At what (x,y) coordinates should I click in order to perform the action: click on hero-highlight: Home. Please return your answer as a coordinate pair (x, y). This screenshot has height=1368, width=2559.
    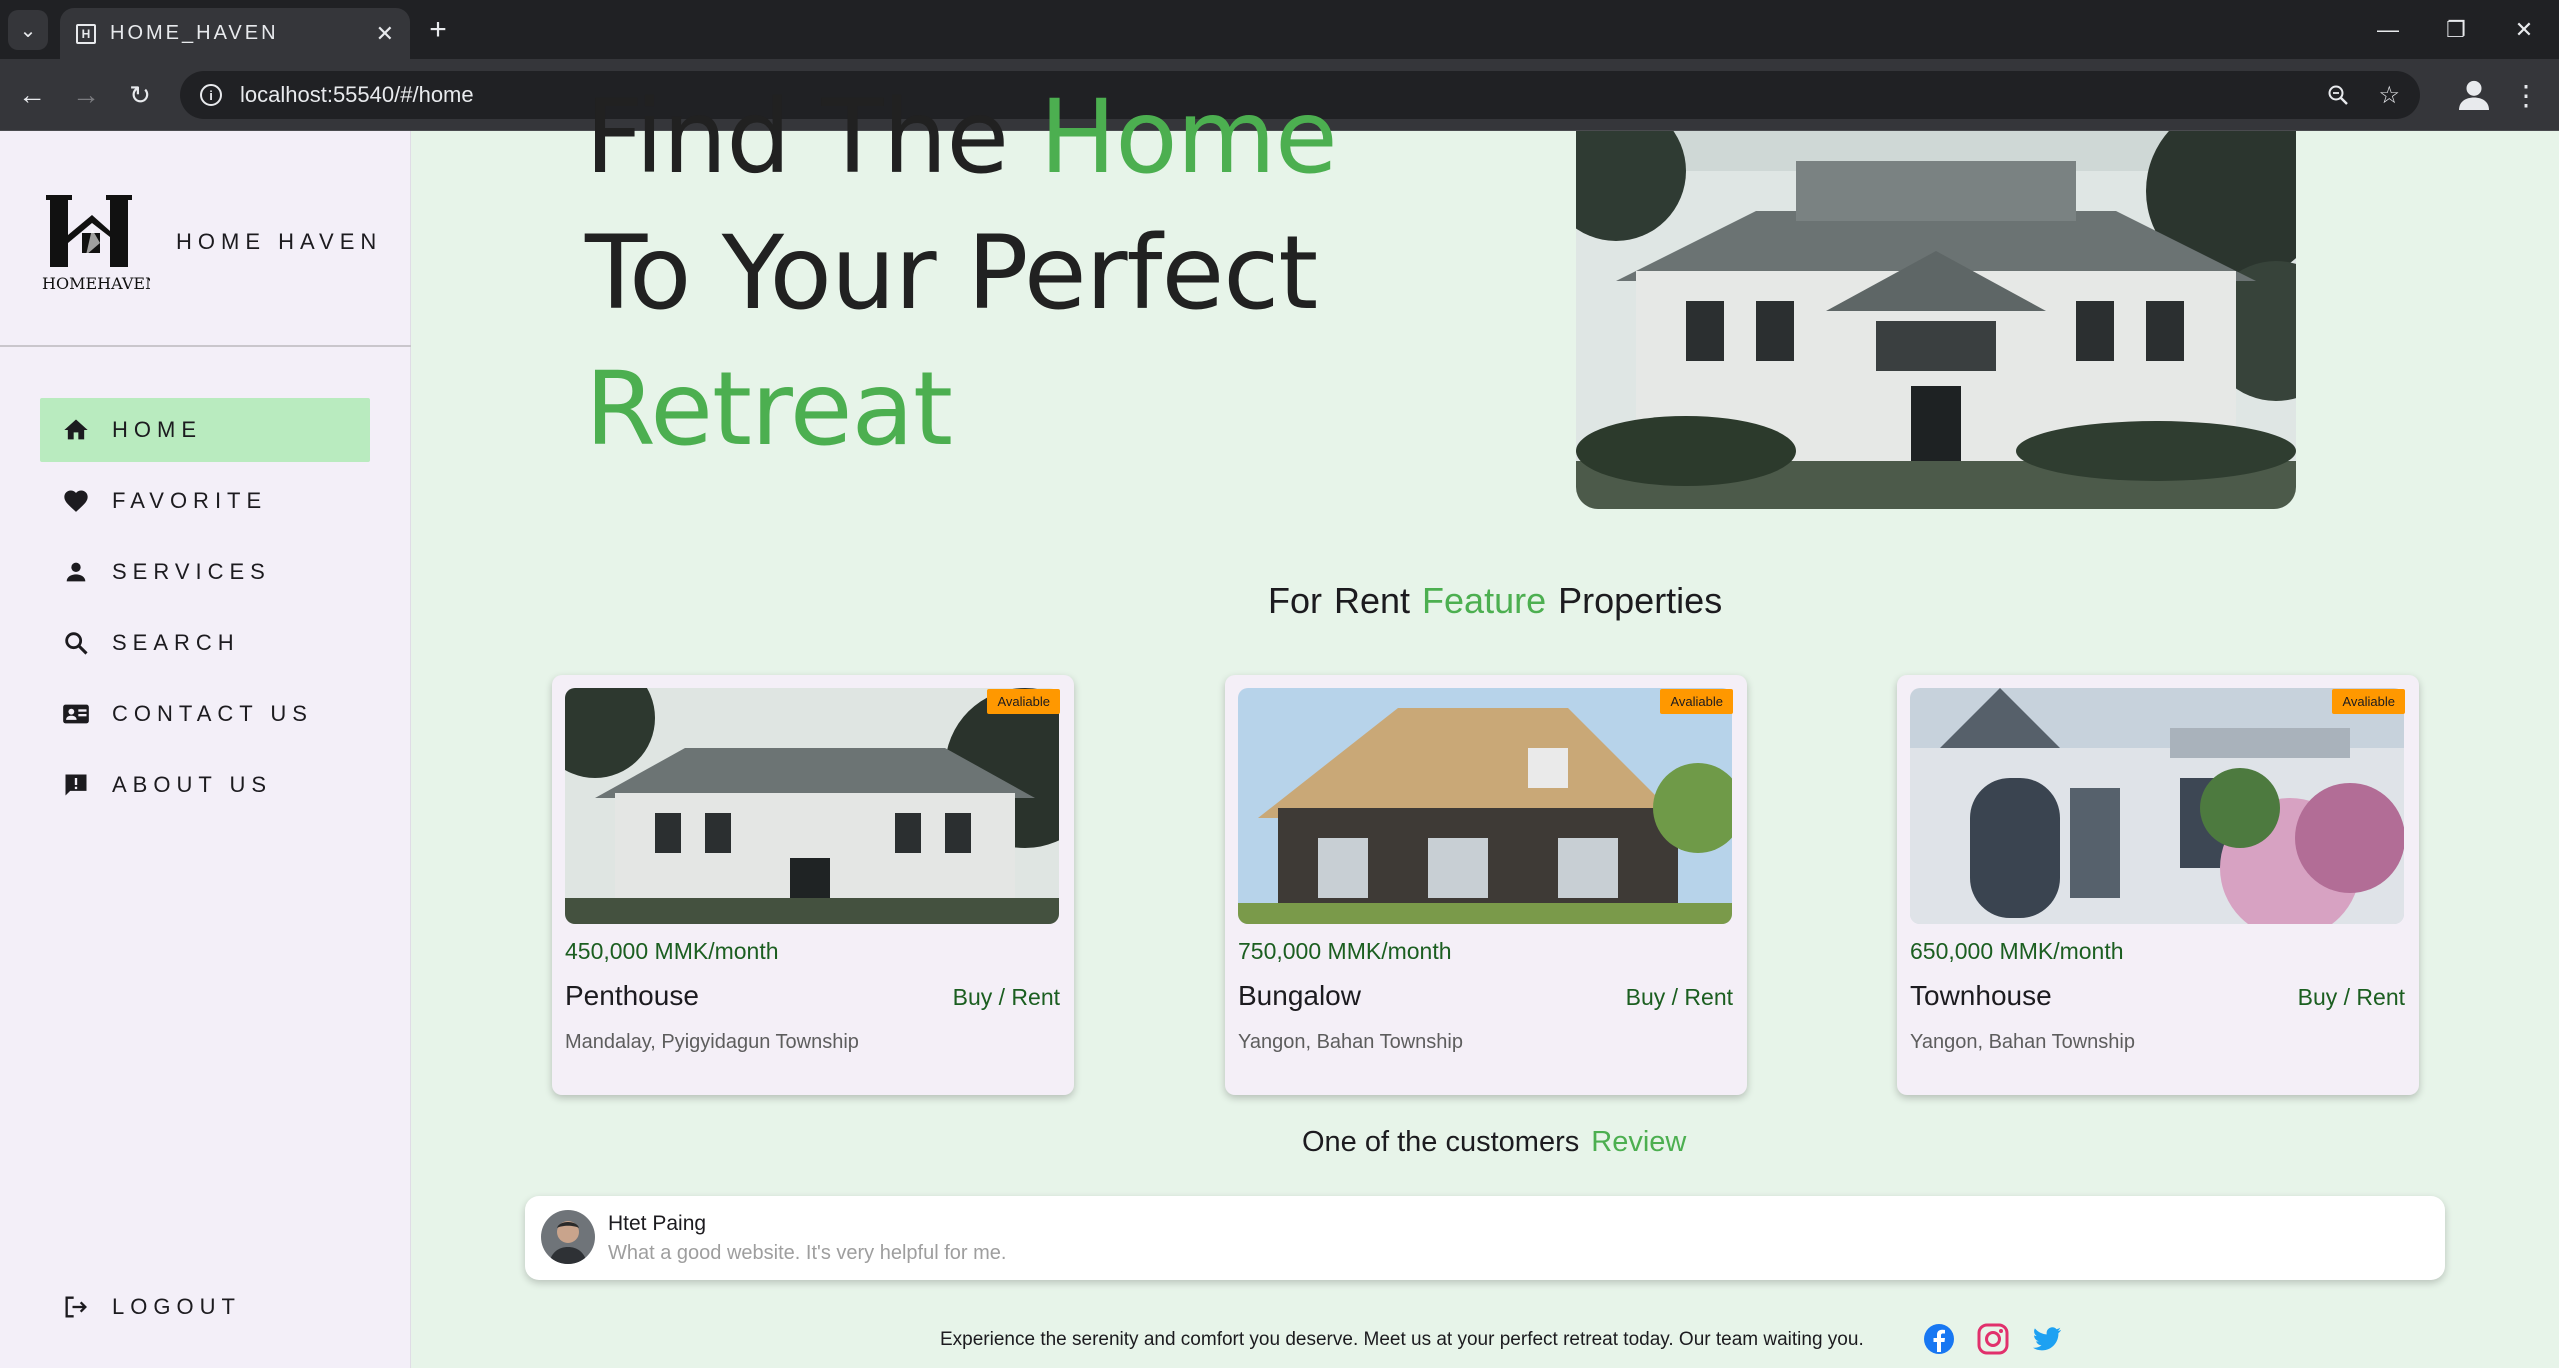
    Looking at the image, I should click on (1188, 137).